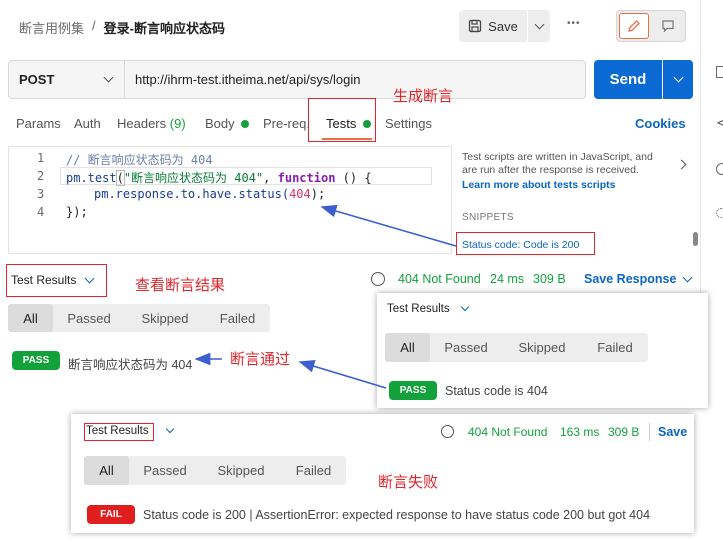 This screenshot has height=540, width=723. What do you see at coordinates (342, 374) in the screenshot?
I see `arrow-popup-to-pass` at bounding box center [342, 374].